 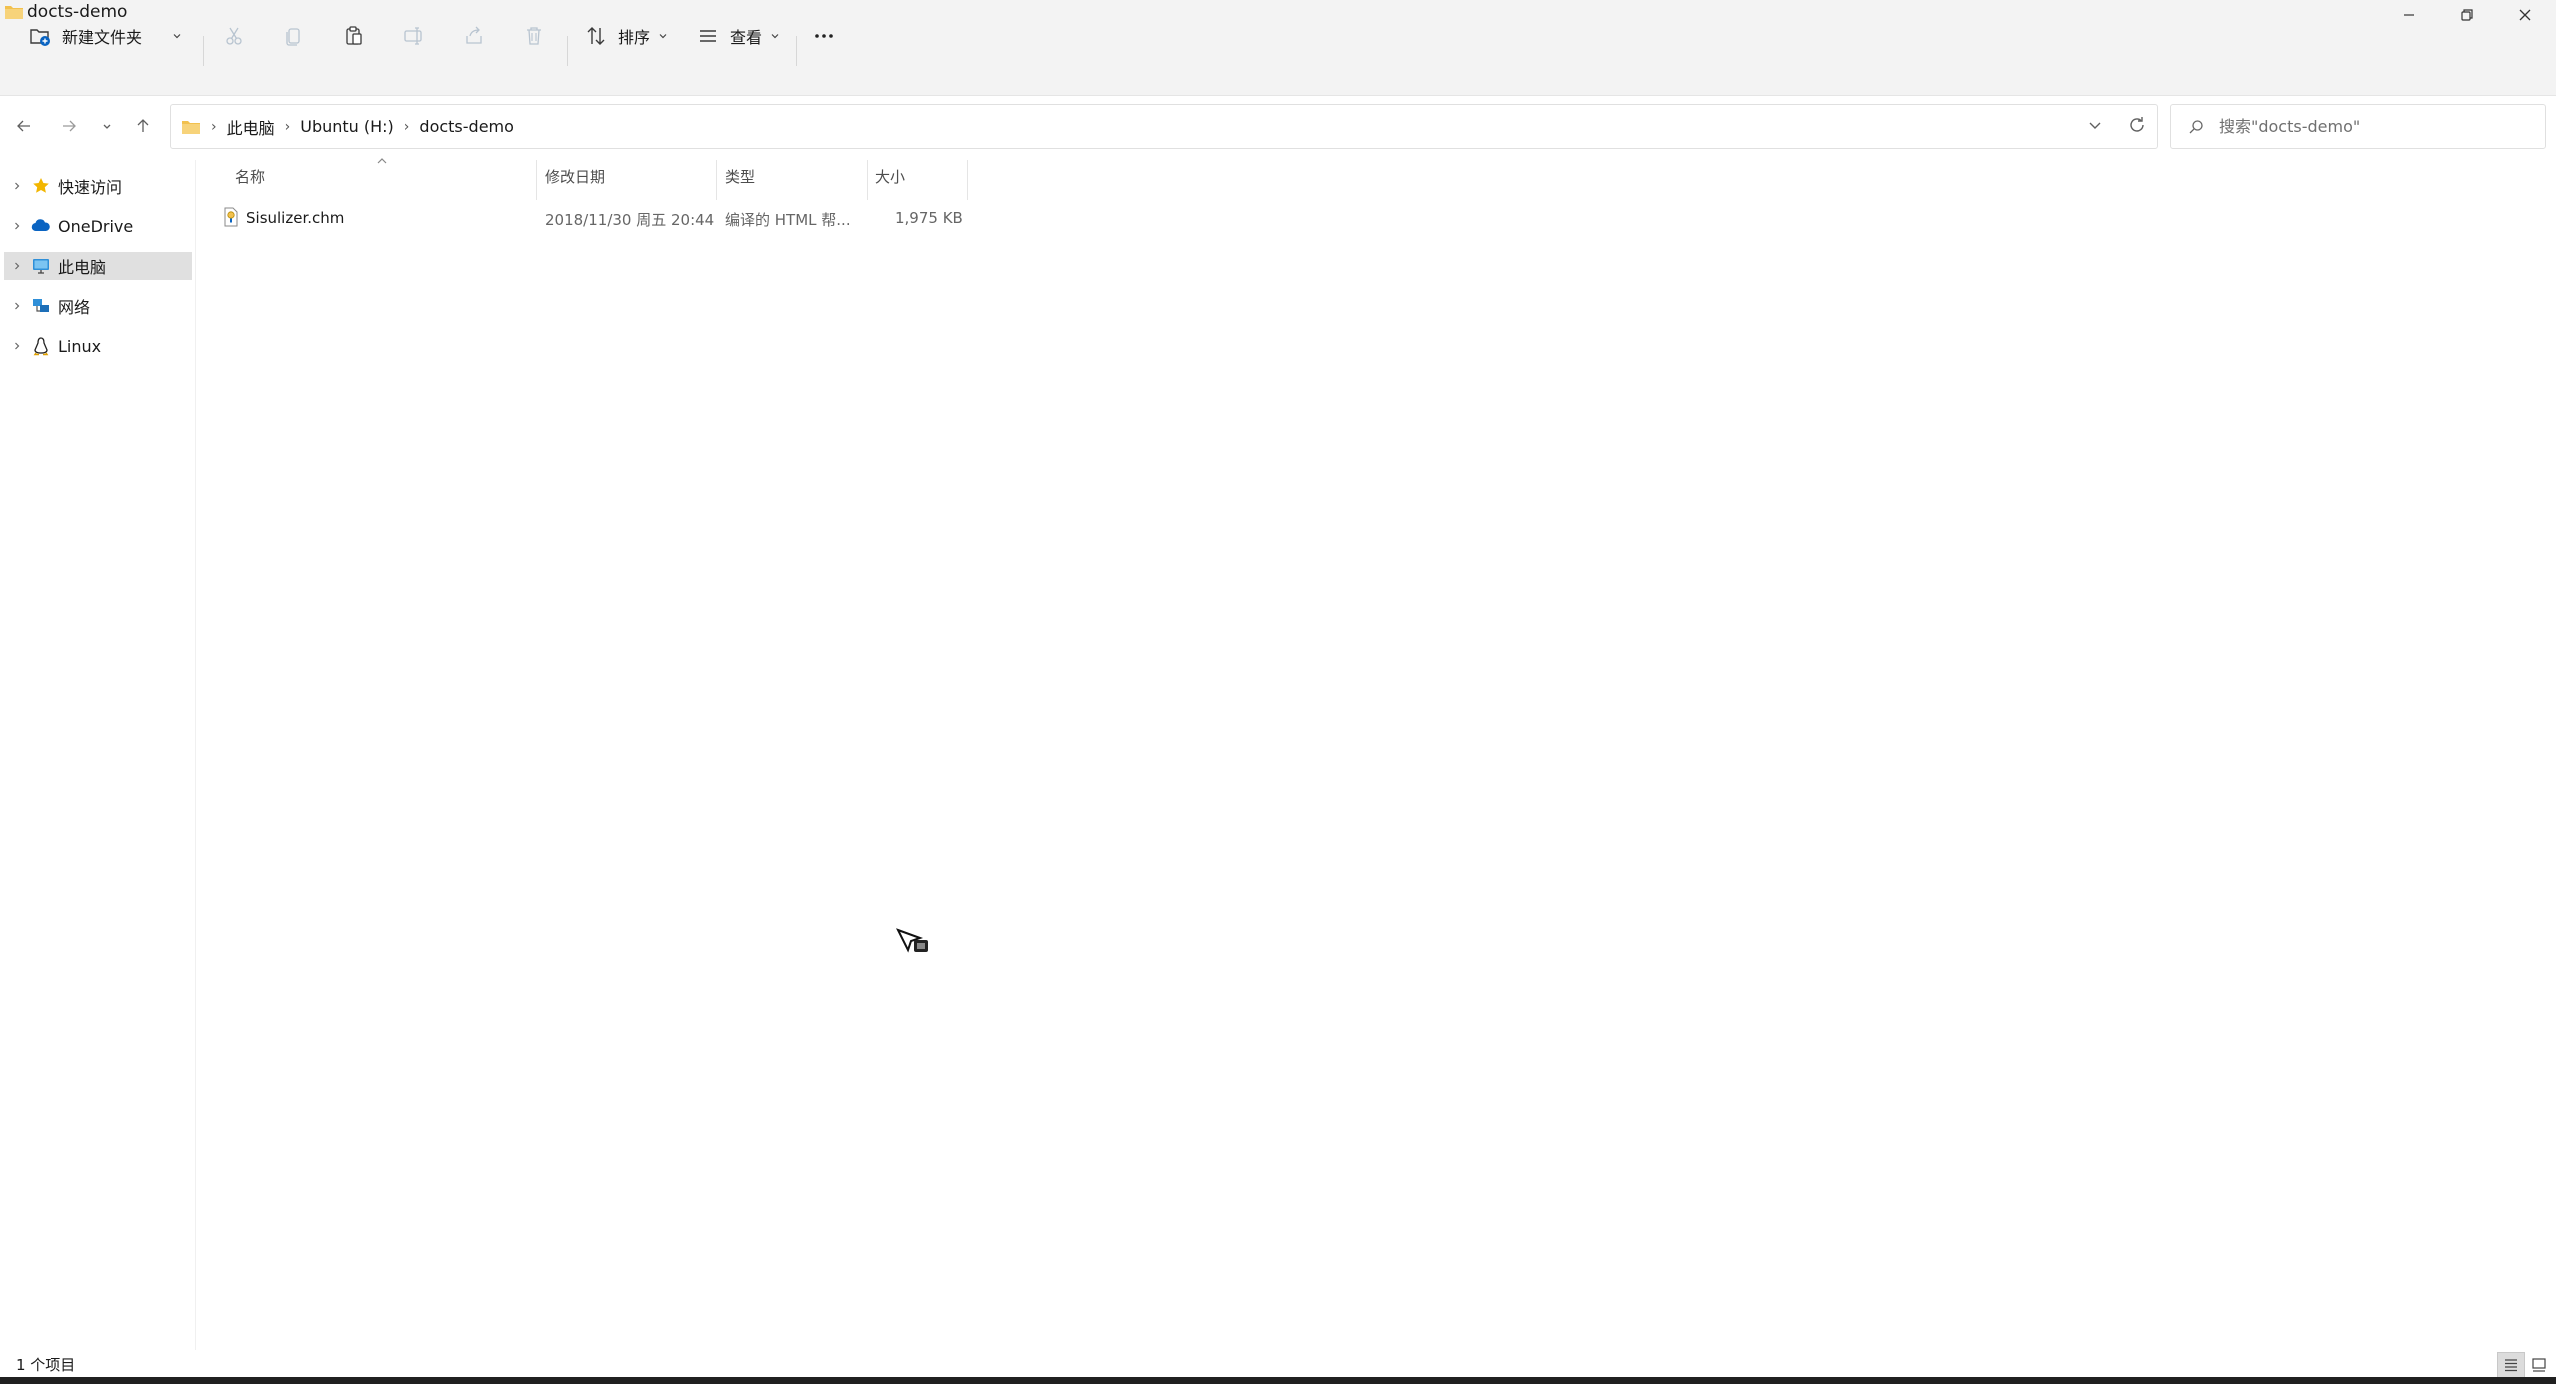 What do you see at coordinates (1164, 126) in the screenshot?
I see `address-bar: › 此电脑 › Ubuntu (H:) › docts-demo` at bounding box center [1164, 126].